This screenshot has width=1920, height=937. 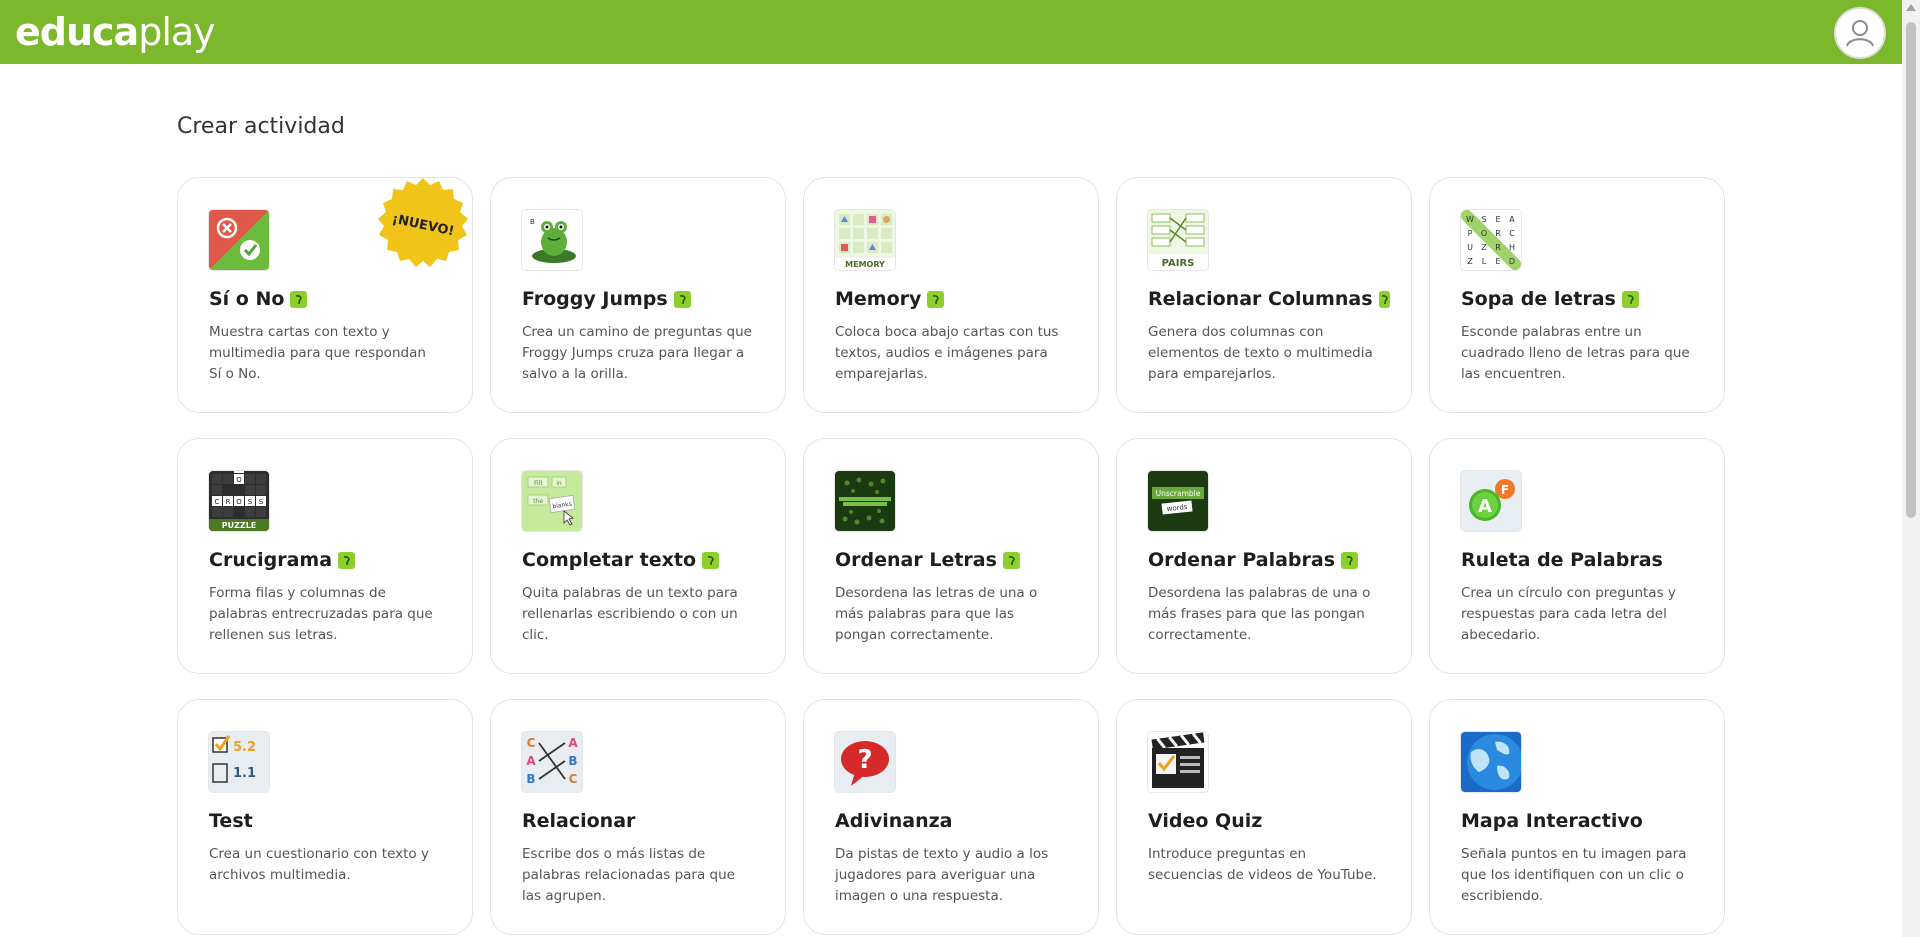 I want to click on card-title: Ruleta de Palabras, so click(x=1562, y=560).